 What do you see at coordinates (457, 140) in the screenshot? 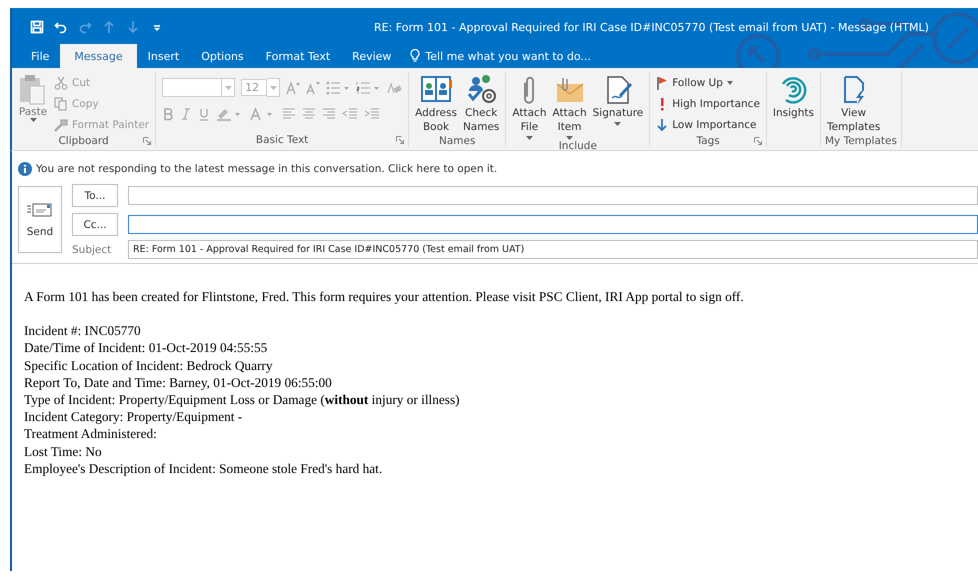
I see `group-label: Names` at bounding box center [457, 140].